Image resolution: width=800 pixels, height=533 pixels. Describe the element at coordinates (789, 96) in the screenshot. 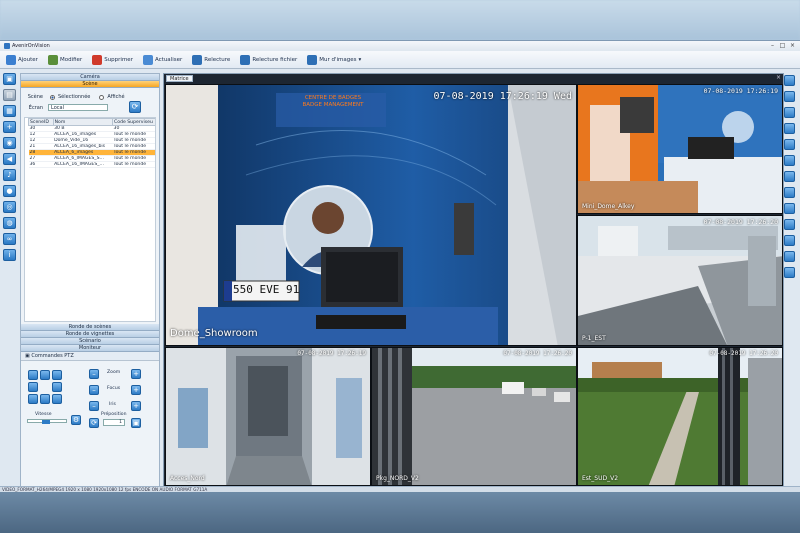

I see `layout-4-icon` at that location.